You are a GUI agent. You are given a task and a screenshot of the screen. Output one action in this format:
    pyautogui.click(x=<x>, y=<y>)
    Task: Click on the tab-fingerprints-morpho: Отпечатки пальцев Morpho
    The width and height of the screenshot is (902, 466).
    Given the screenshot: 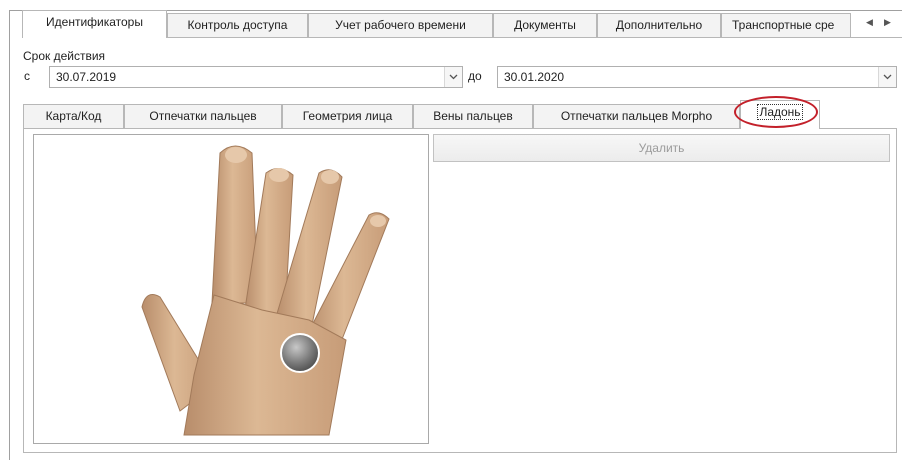 What is the action you would take?
    pyautogui.click(x=636, y=116)
    